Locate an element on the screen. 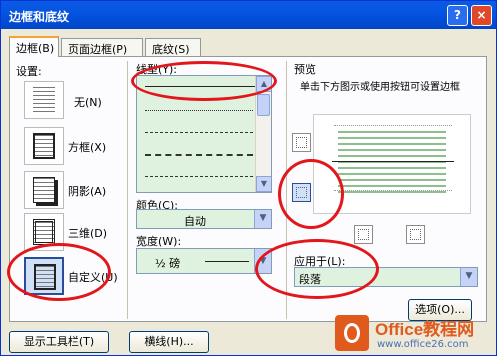  setting-3d-label: 三维(D) is located at coordinates (88, 233).